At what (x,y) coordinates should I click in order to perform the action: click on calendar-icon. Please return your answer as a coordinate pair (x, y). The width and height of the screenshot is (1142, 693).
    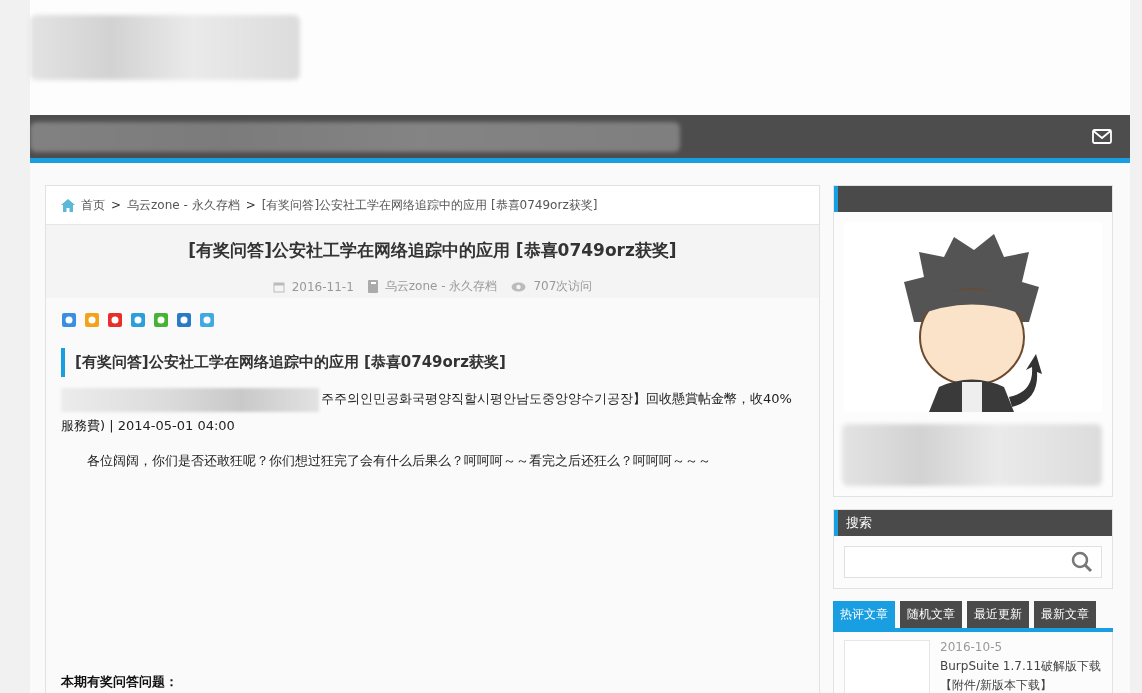
    Looking at the image, I should click on (278, 286).